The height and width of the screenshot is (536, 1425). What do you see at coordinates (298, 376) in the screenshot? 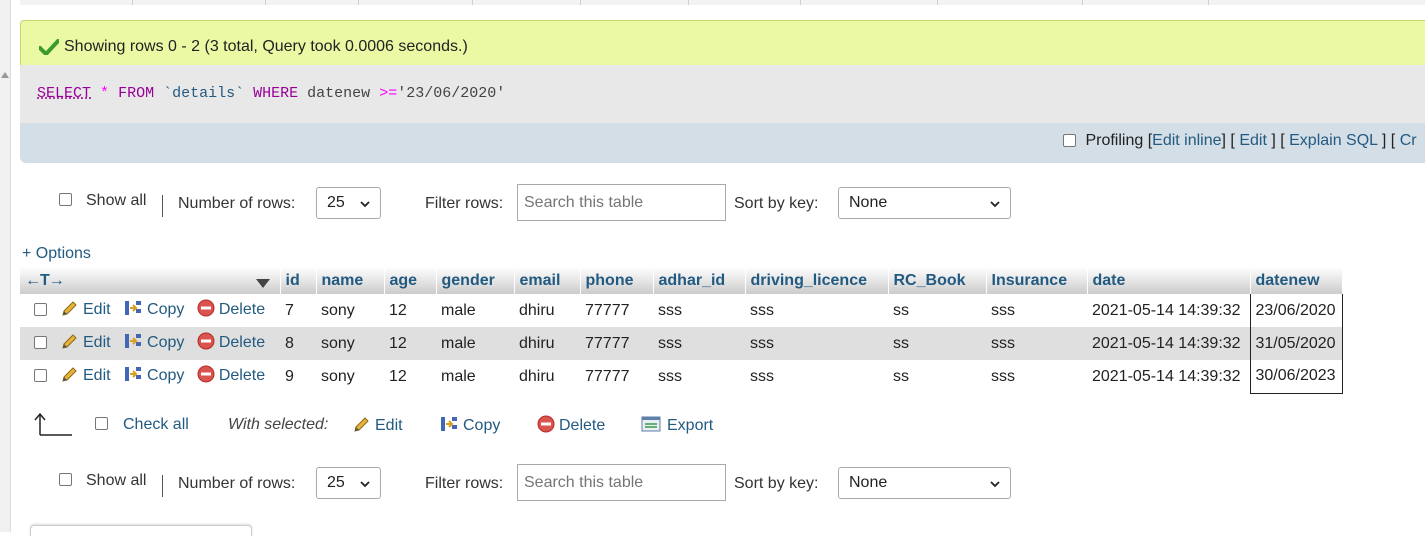
I see `cell-id: 9` at bounding box center [298, 376].